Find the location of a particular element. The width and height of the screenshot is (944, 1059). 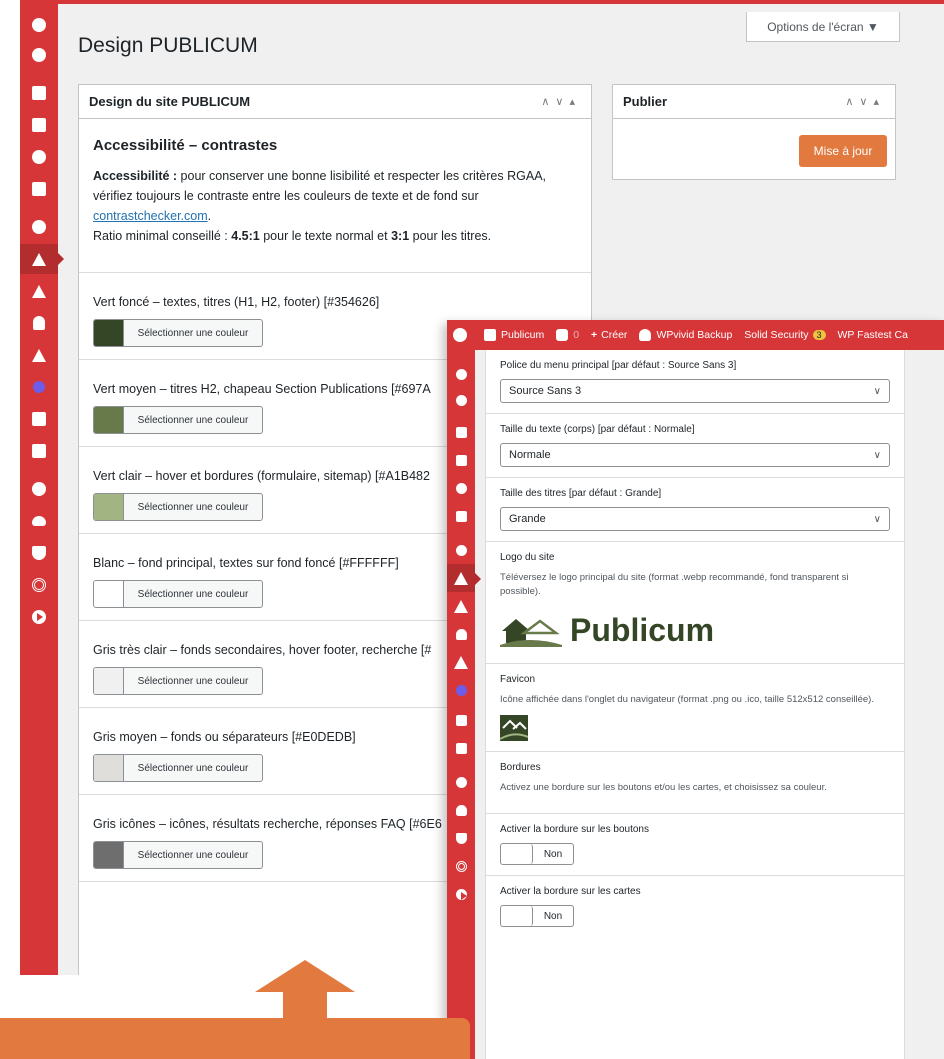

sidebar2-extension is located at coordinates (461, 690).